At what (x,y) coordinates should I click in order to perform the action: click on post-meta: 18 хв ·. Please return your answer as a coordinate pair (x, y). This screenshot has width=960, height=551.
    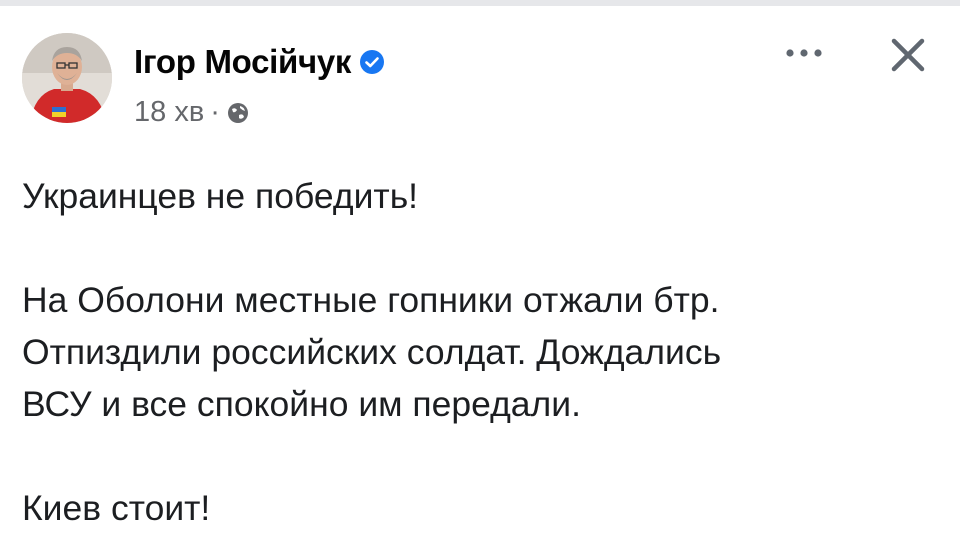
    Looking at the image, I should click on (192, 112).